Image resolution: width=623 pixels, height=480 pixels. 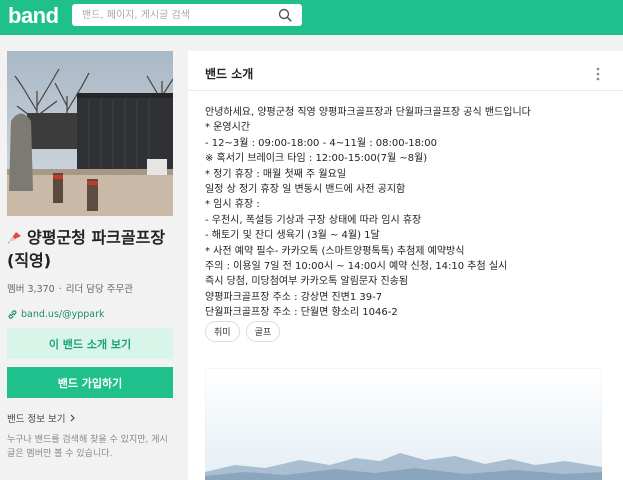 What do you see at coordinates (99, 289) in the screenshot?
I see `leader-label: 리더 담당 주무관` at bounding box center [99, 289].